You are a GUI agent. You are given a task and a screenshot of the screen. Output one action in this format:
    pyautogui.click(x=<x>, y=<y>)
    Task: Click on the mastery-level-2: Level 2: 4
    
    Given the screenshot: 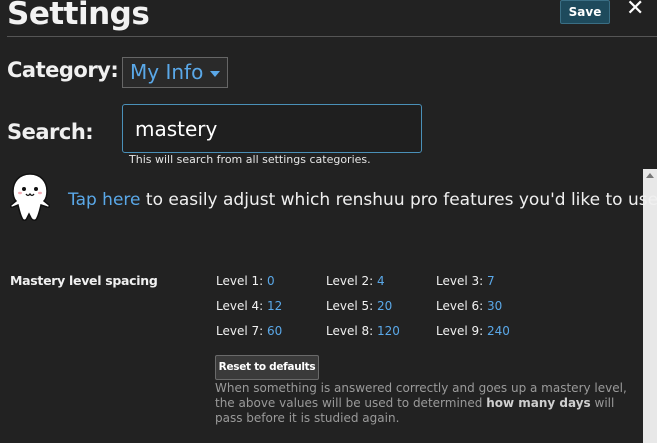 What is the action you would take?
    pyautogui.click(x=355, y=281)
    